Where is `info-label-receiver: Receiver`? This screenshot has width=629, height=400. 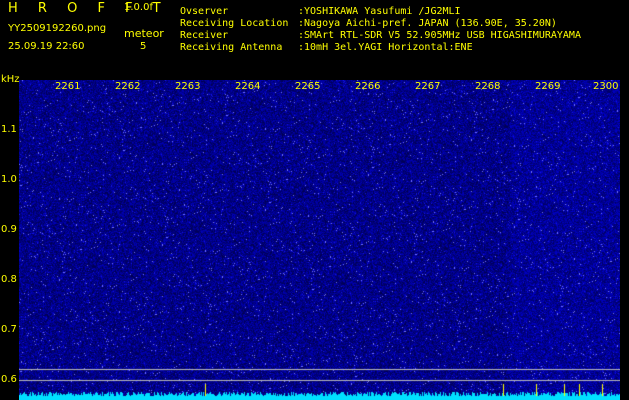
info-label-receiver: Receiver is located at coordinates (204, 35).